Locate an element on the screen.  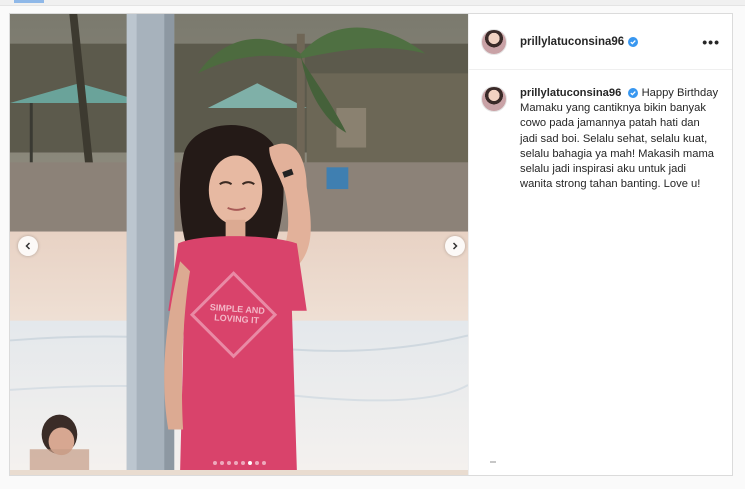
tshirt-print: SIMPLE AND LOVING IT is located at coordinates (237, 314).